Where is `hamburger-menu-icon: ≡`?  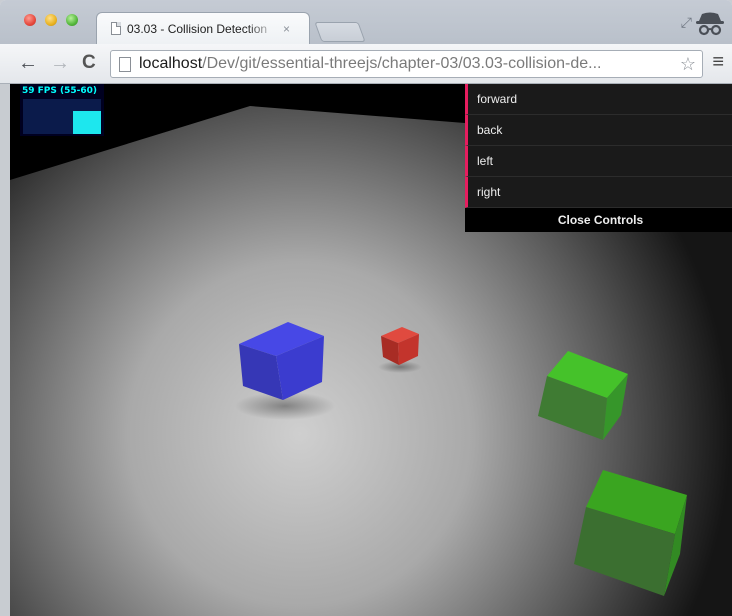
hamburger-menu-icon: ≡ is located at coordinates (718, 62).